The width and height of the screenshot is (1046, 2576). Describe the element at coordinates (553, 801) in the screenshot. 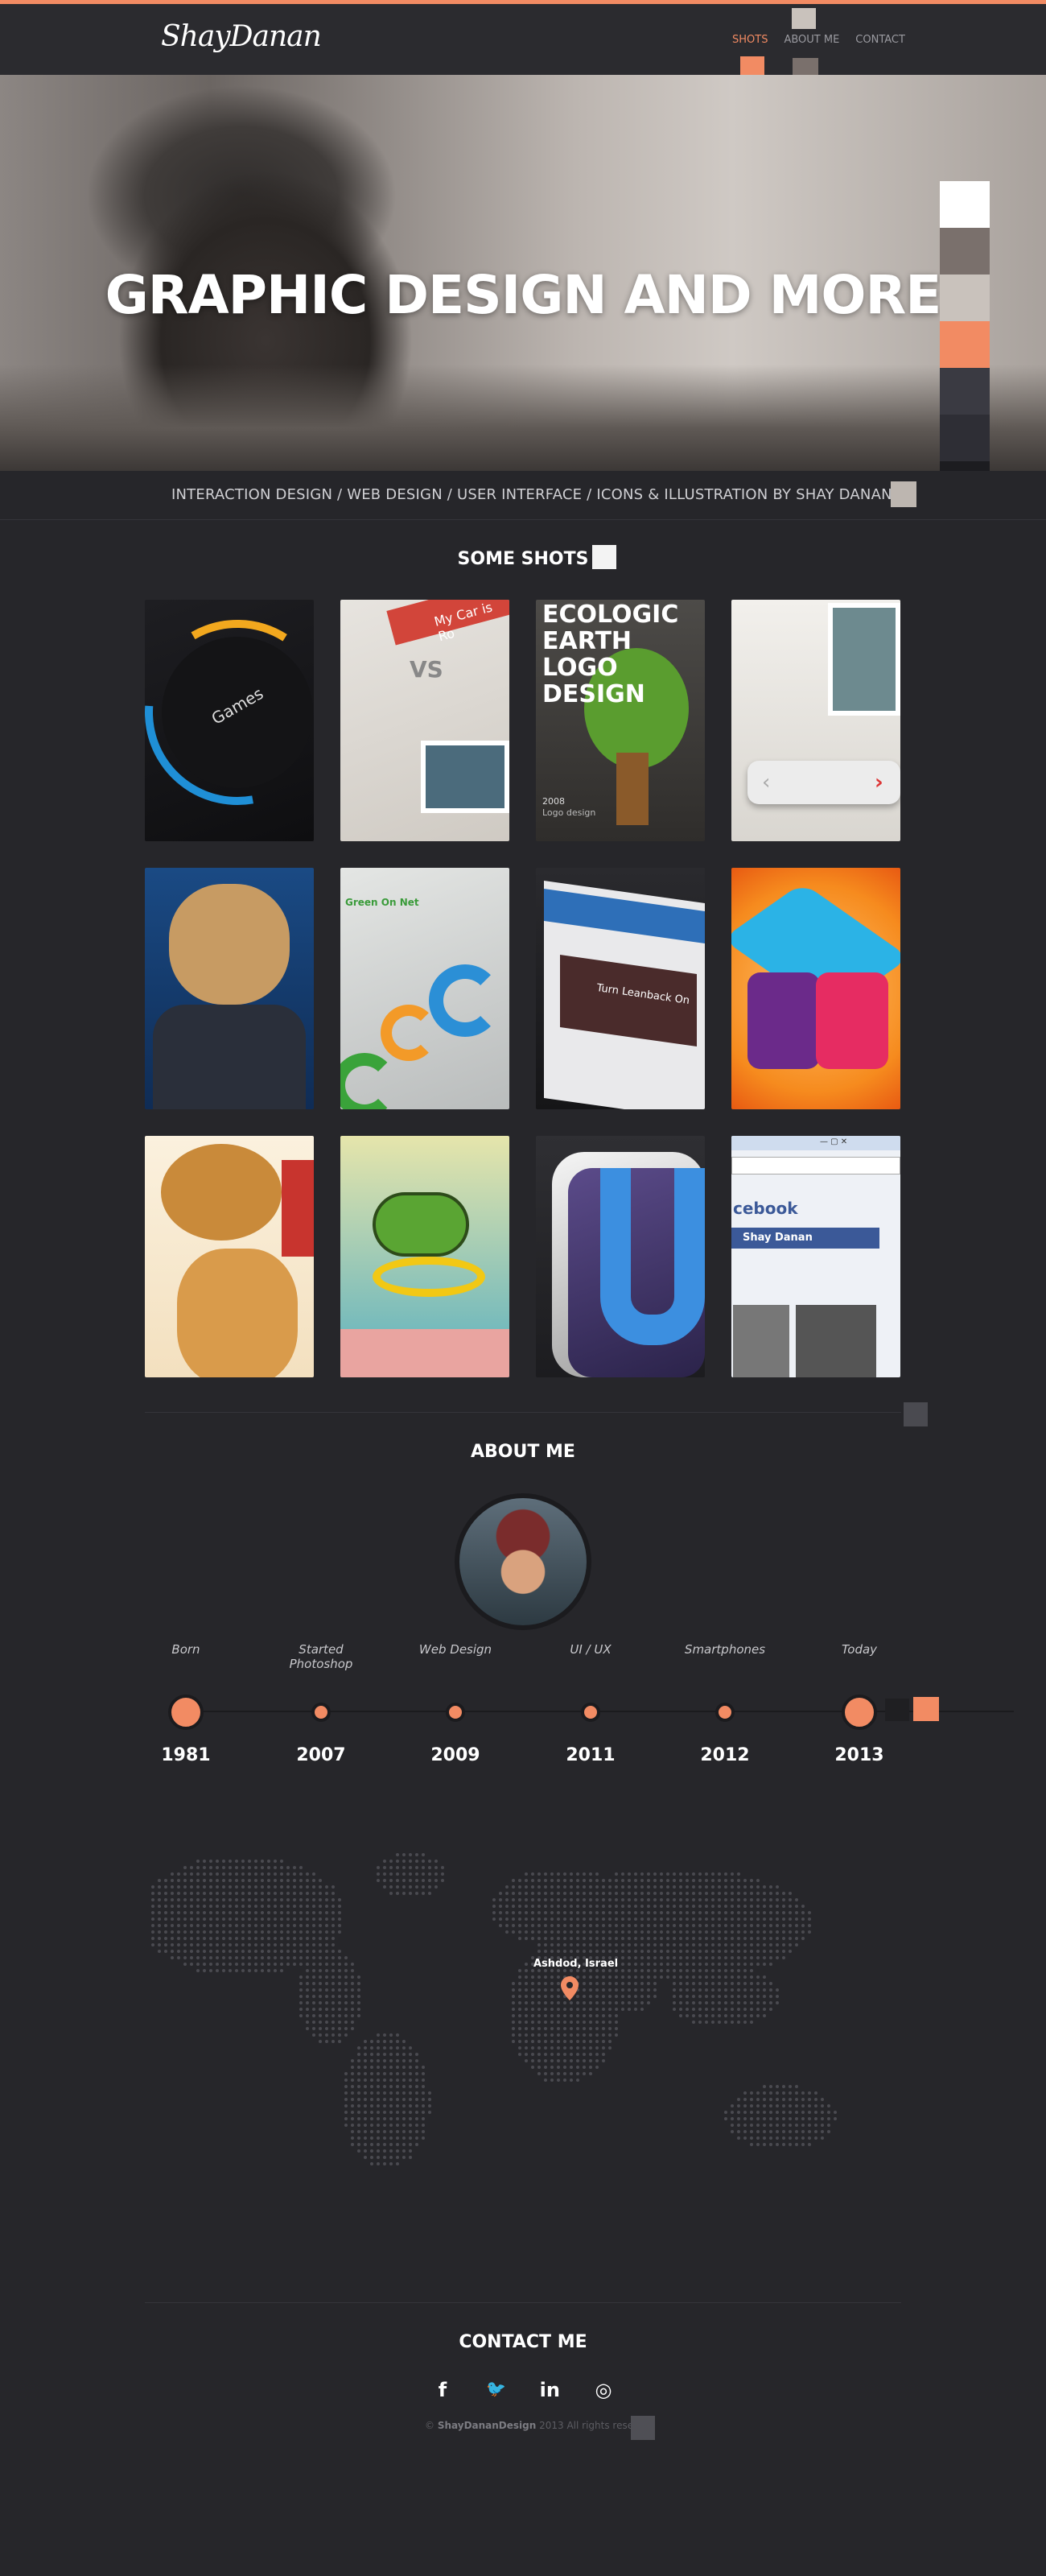

I see `shot-year: 2008` at that location.